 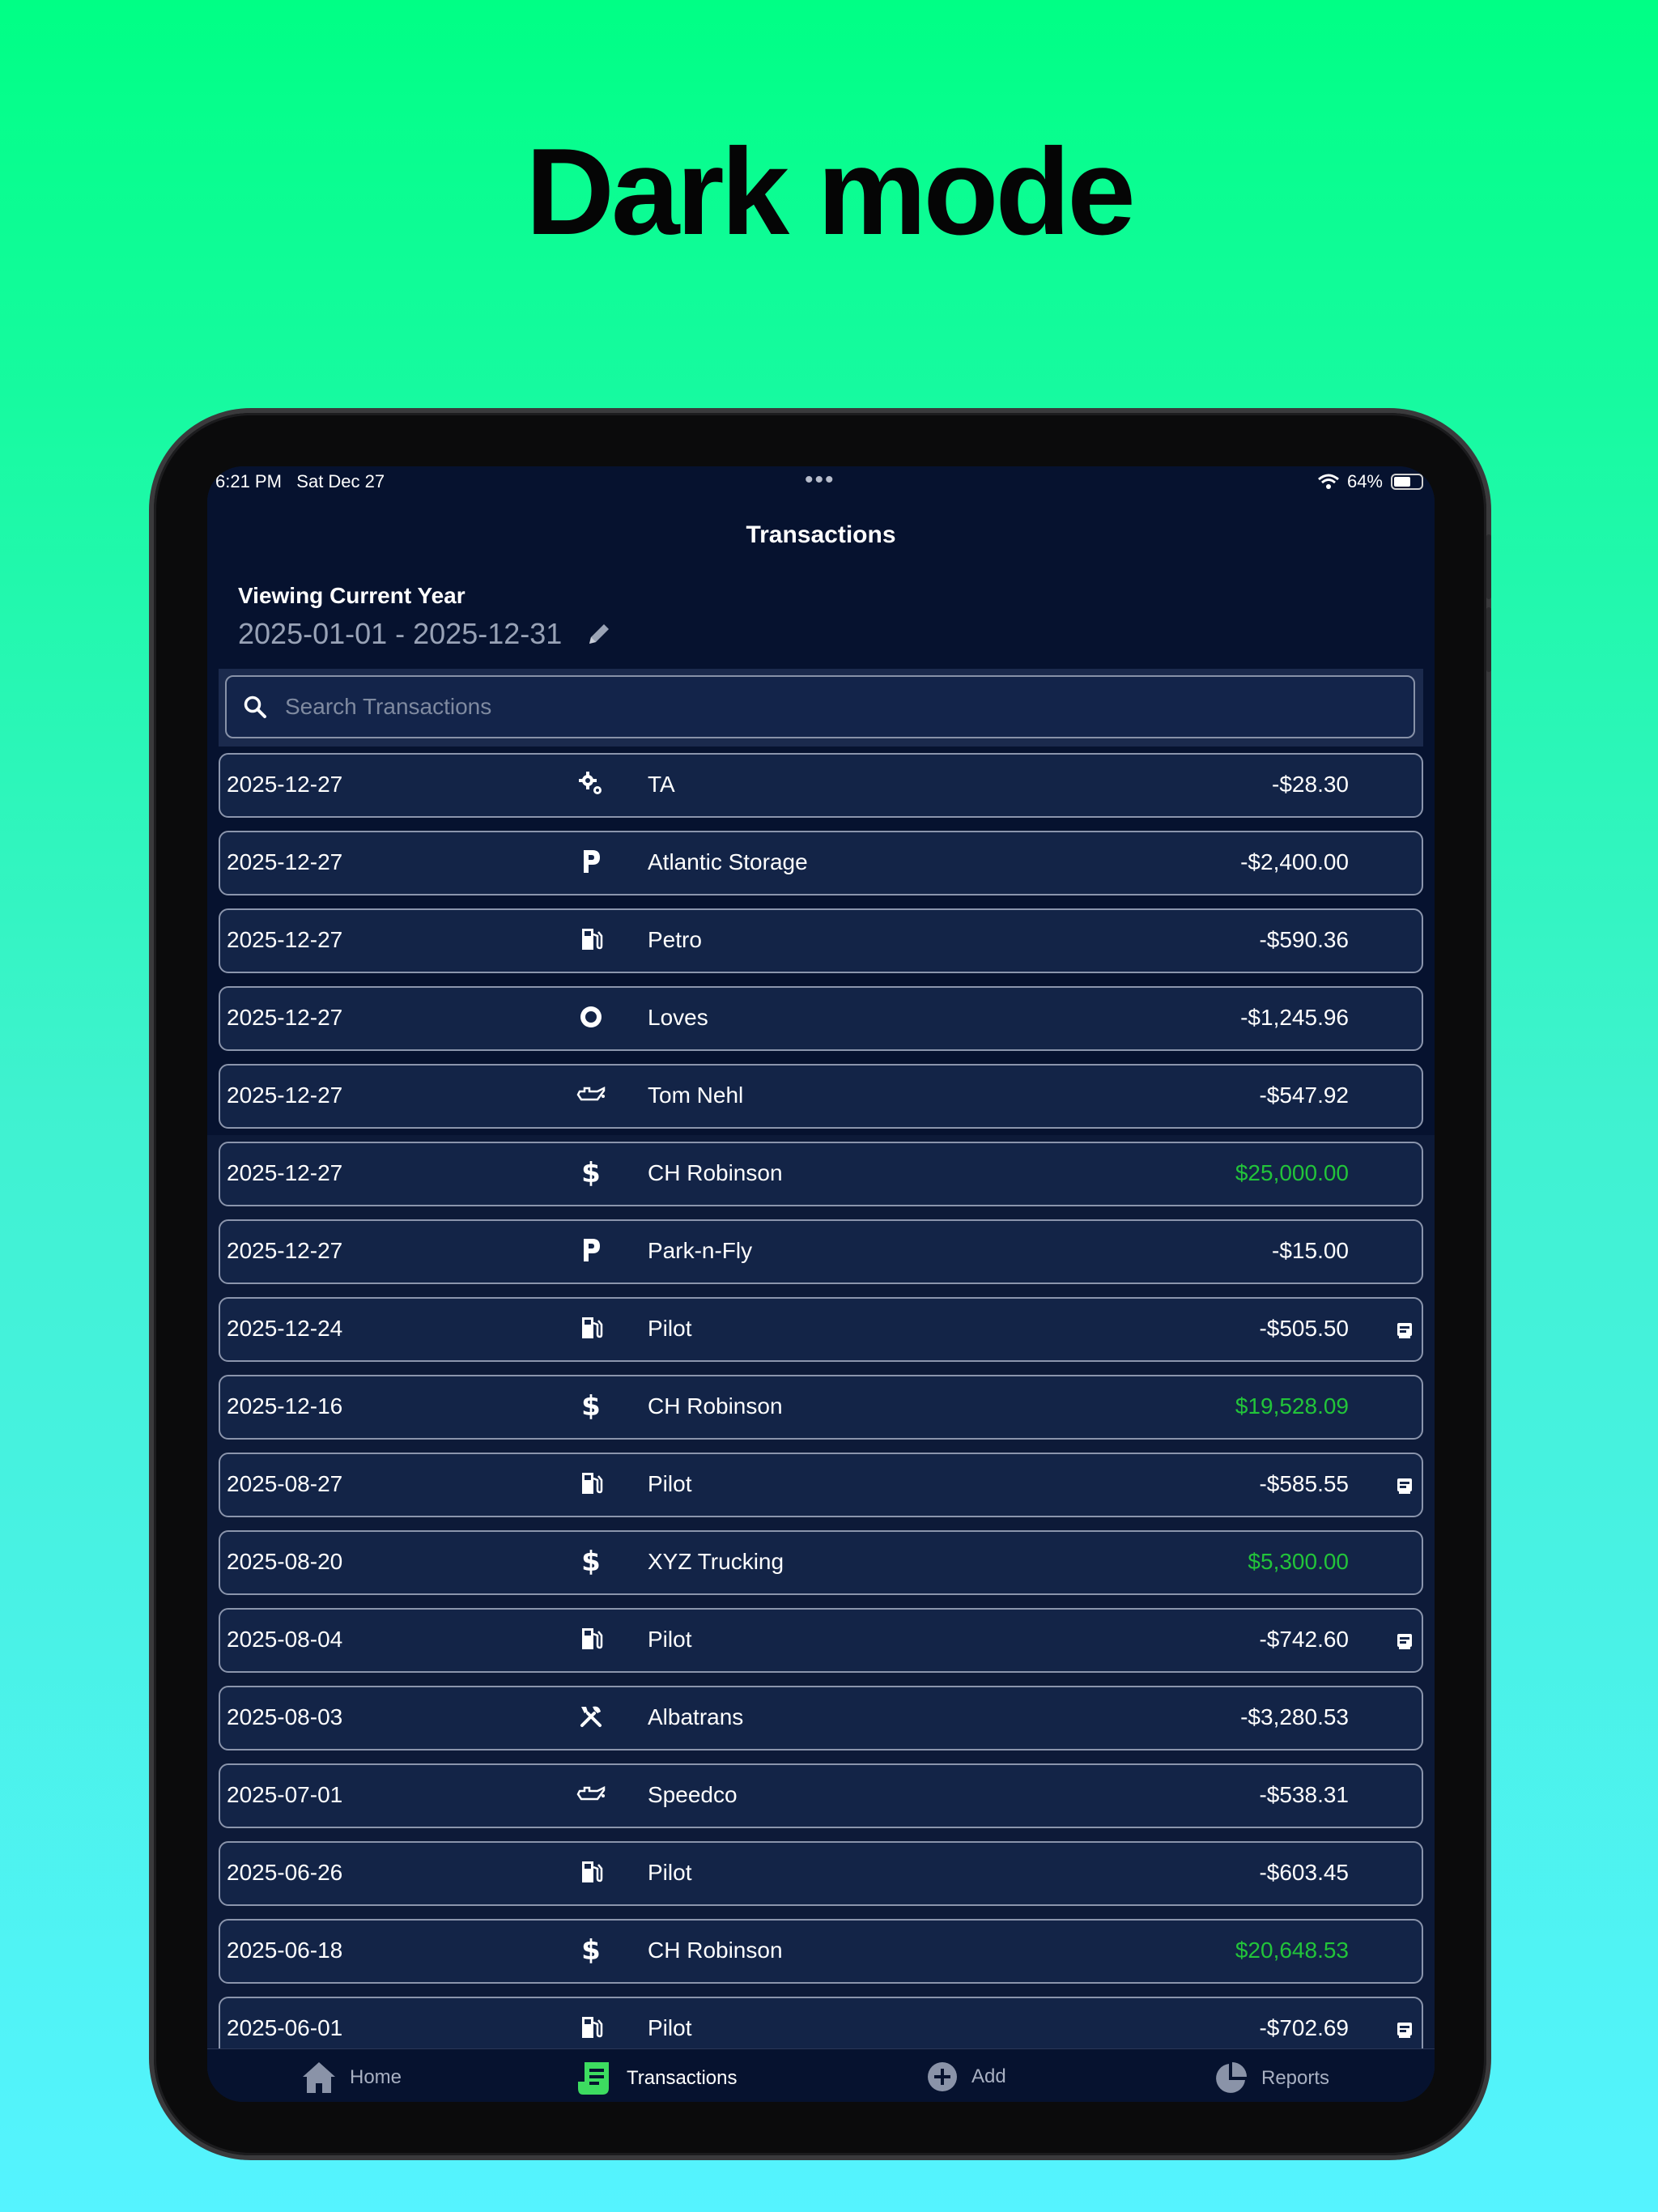 I want to click on pencil-icon, so click(x=599, y=634).